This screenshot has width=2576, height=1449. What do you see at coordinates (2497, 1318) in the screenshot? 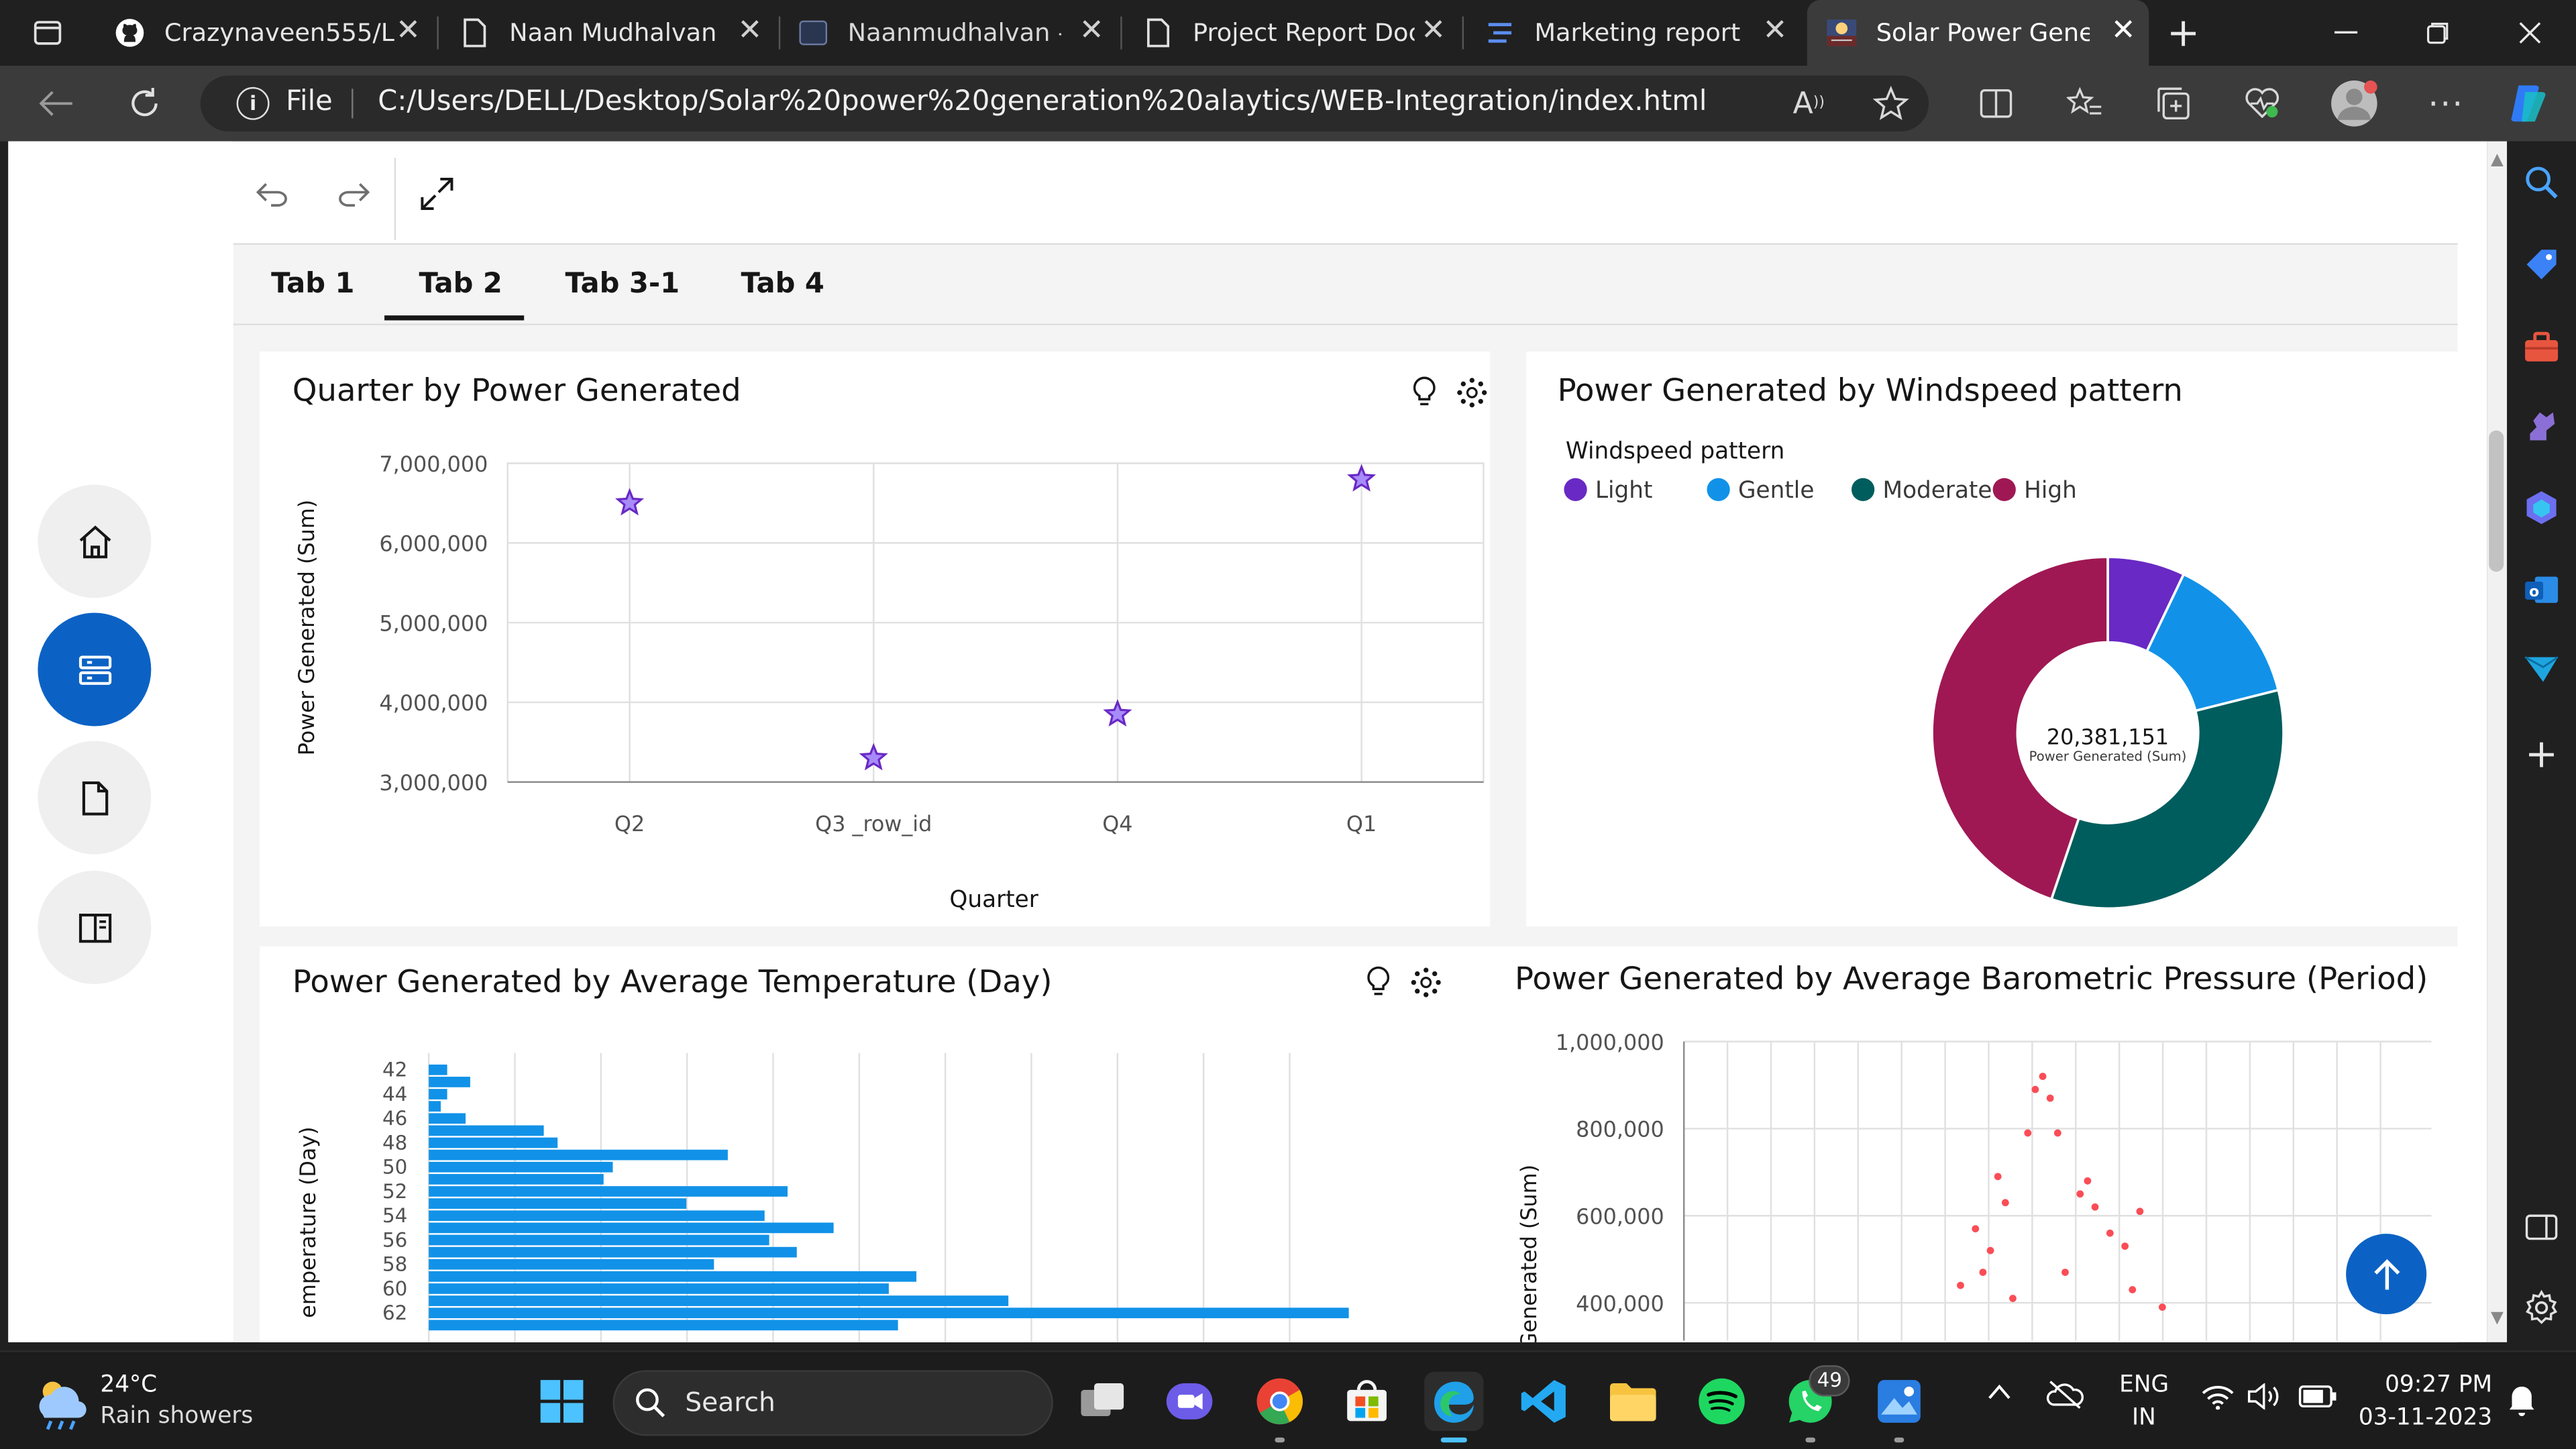
I see `scroll-down-arrow-icon: ▼` at bounding box center [2497, 1318].